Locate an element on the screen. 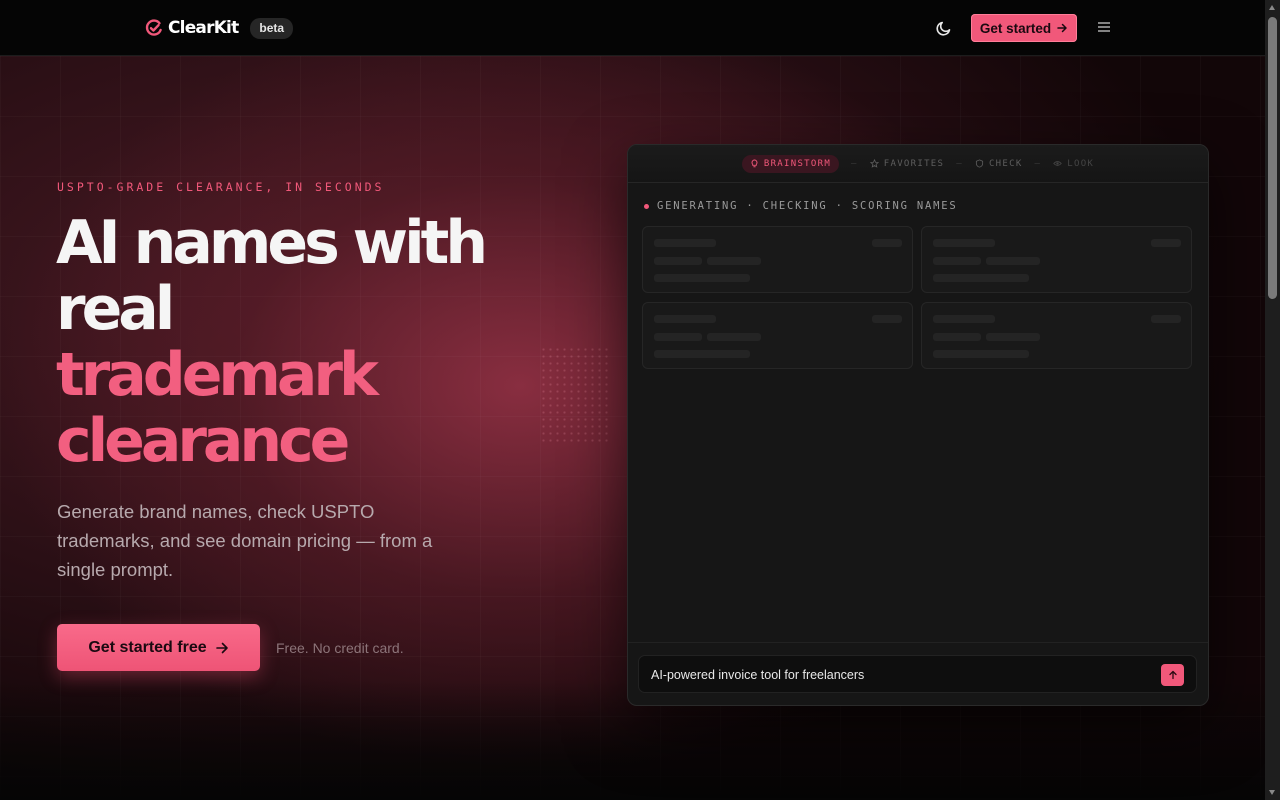 The image size is (1280, 800). tab-look: LOOK is located at coordinates (1073, 164).